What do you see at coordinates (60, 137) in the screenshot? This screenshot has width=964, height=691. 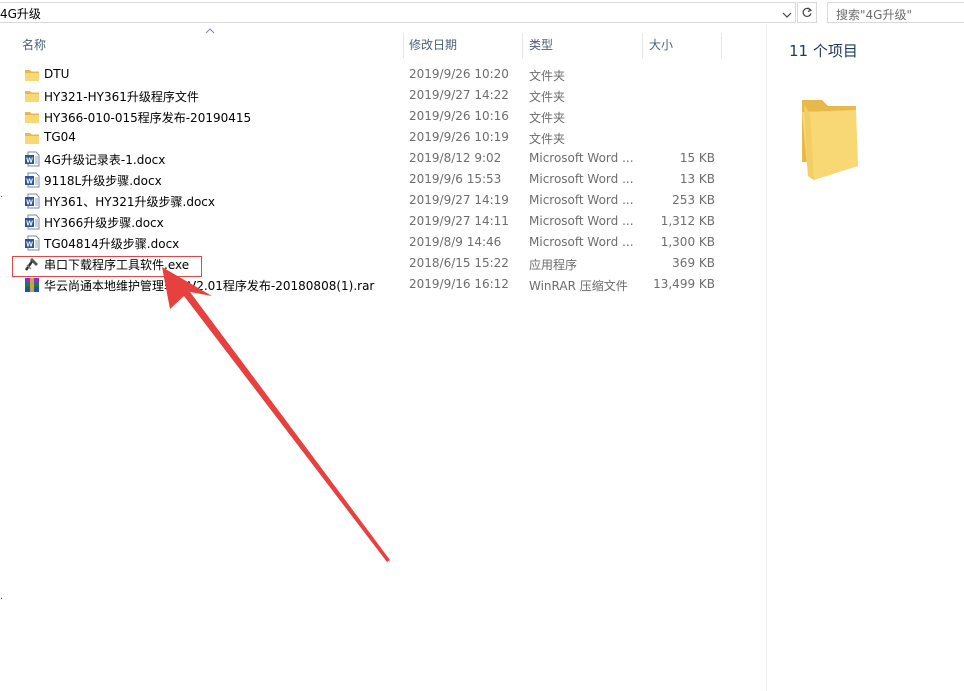 I see `file-name: TG04` at bounding box center [60, 137].